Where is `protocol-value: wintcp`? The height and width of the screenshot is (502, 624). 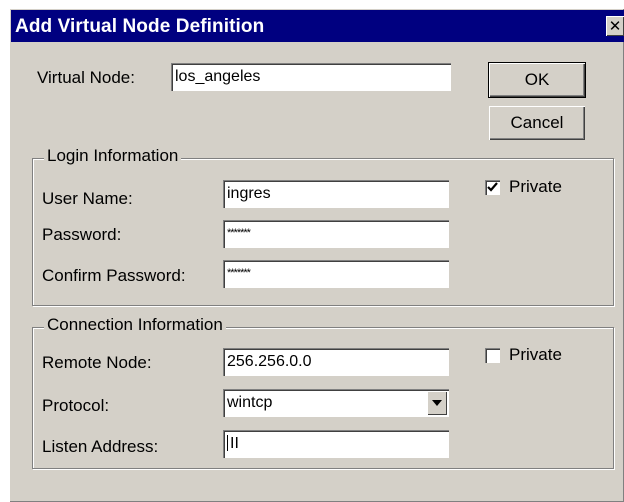
protocol-value: wintcp is located at coordinates (250, 402).